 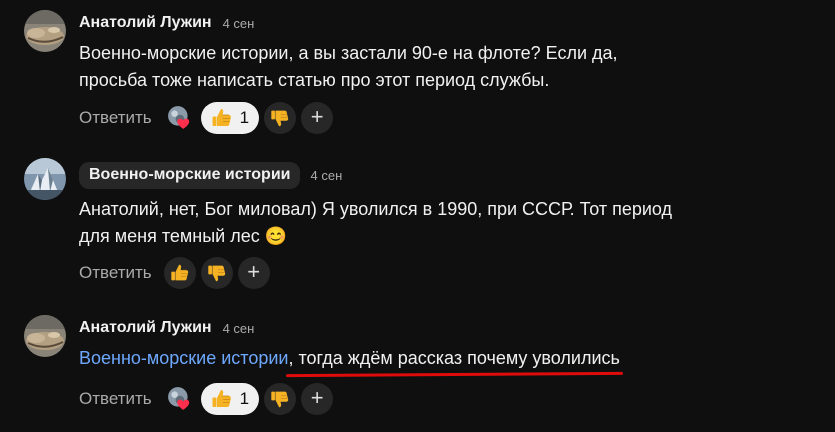 What do you see at coordinates (189, 175) in the screenshot?
I see `author-name: Военно-морские истории` at bounding box center [189, 175].